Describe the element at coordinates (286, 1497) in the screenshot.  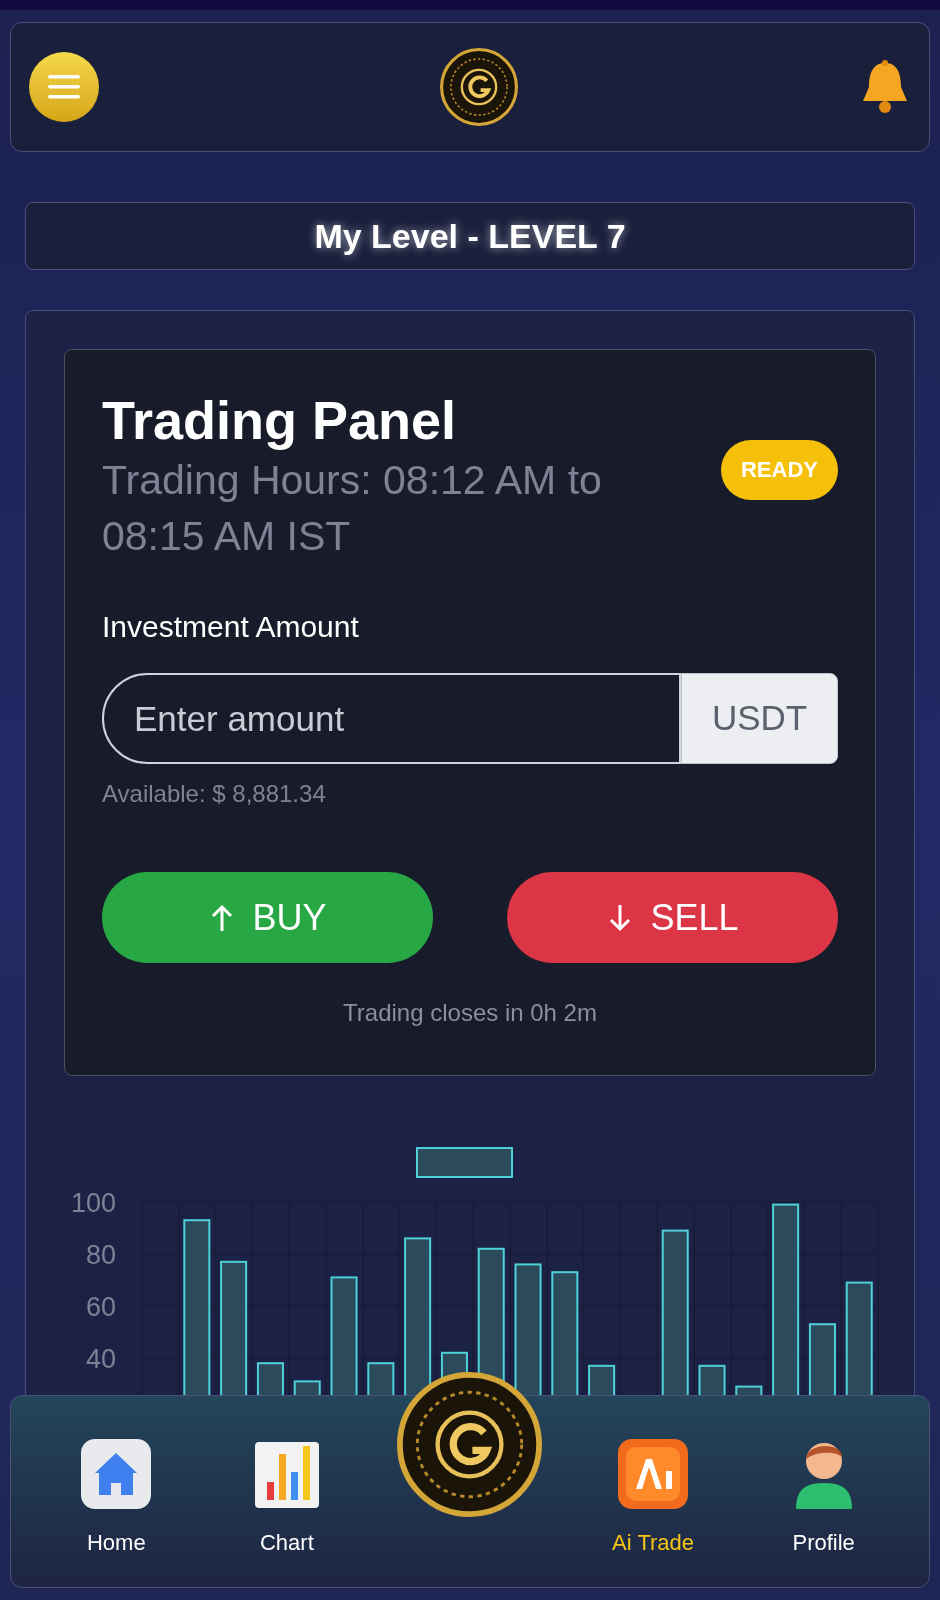
I see `nav-tab: Chart` at that location.